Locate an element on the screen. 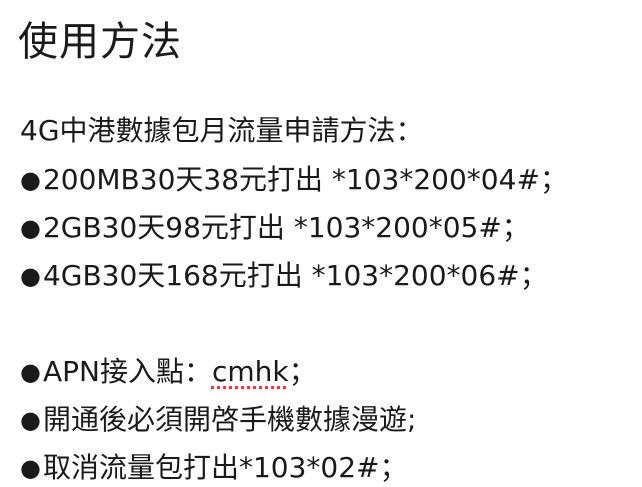  plan-text: 2GB30天98元打出 *103*200*05#； is located at coordinates (286, 227).